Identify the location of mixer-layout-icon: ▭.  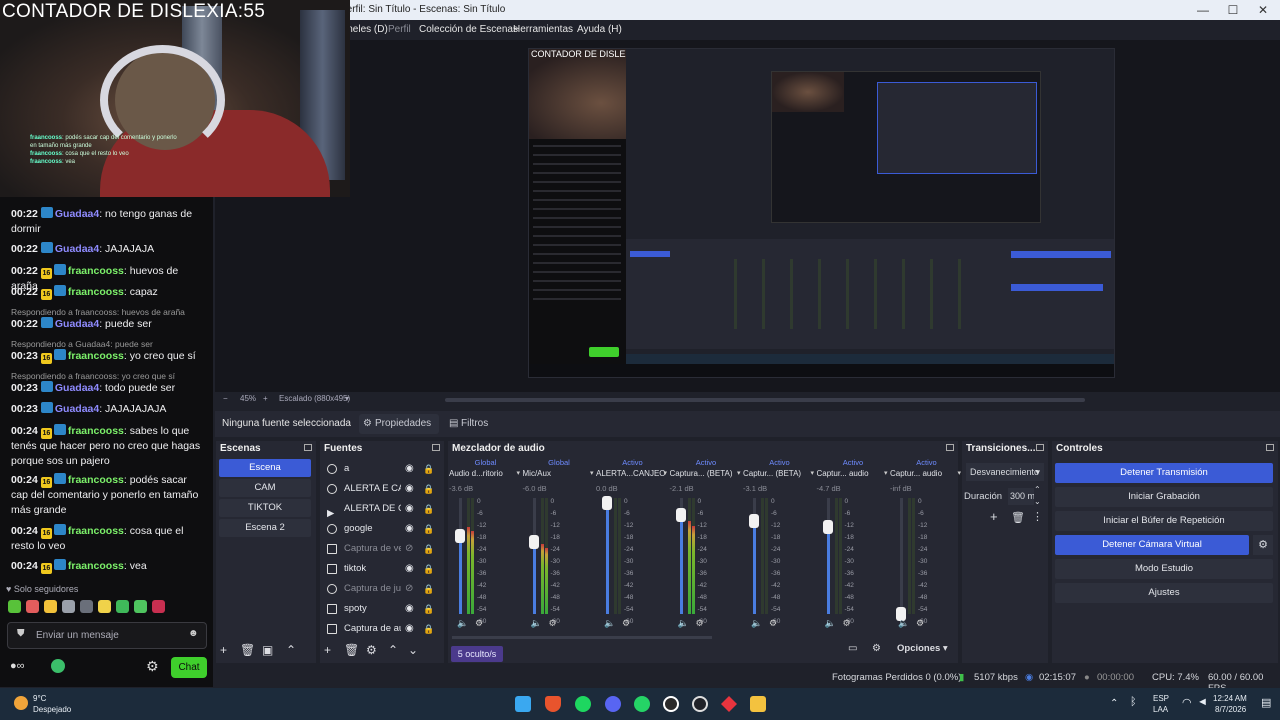
(852, 648).